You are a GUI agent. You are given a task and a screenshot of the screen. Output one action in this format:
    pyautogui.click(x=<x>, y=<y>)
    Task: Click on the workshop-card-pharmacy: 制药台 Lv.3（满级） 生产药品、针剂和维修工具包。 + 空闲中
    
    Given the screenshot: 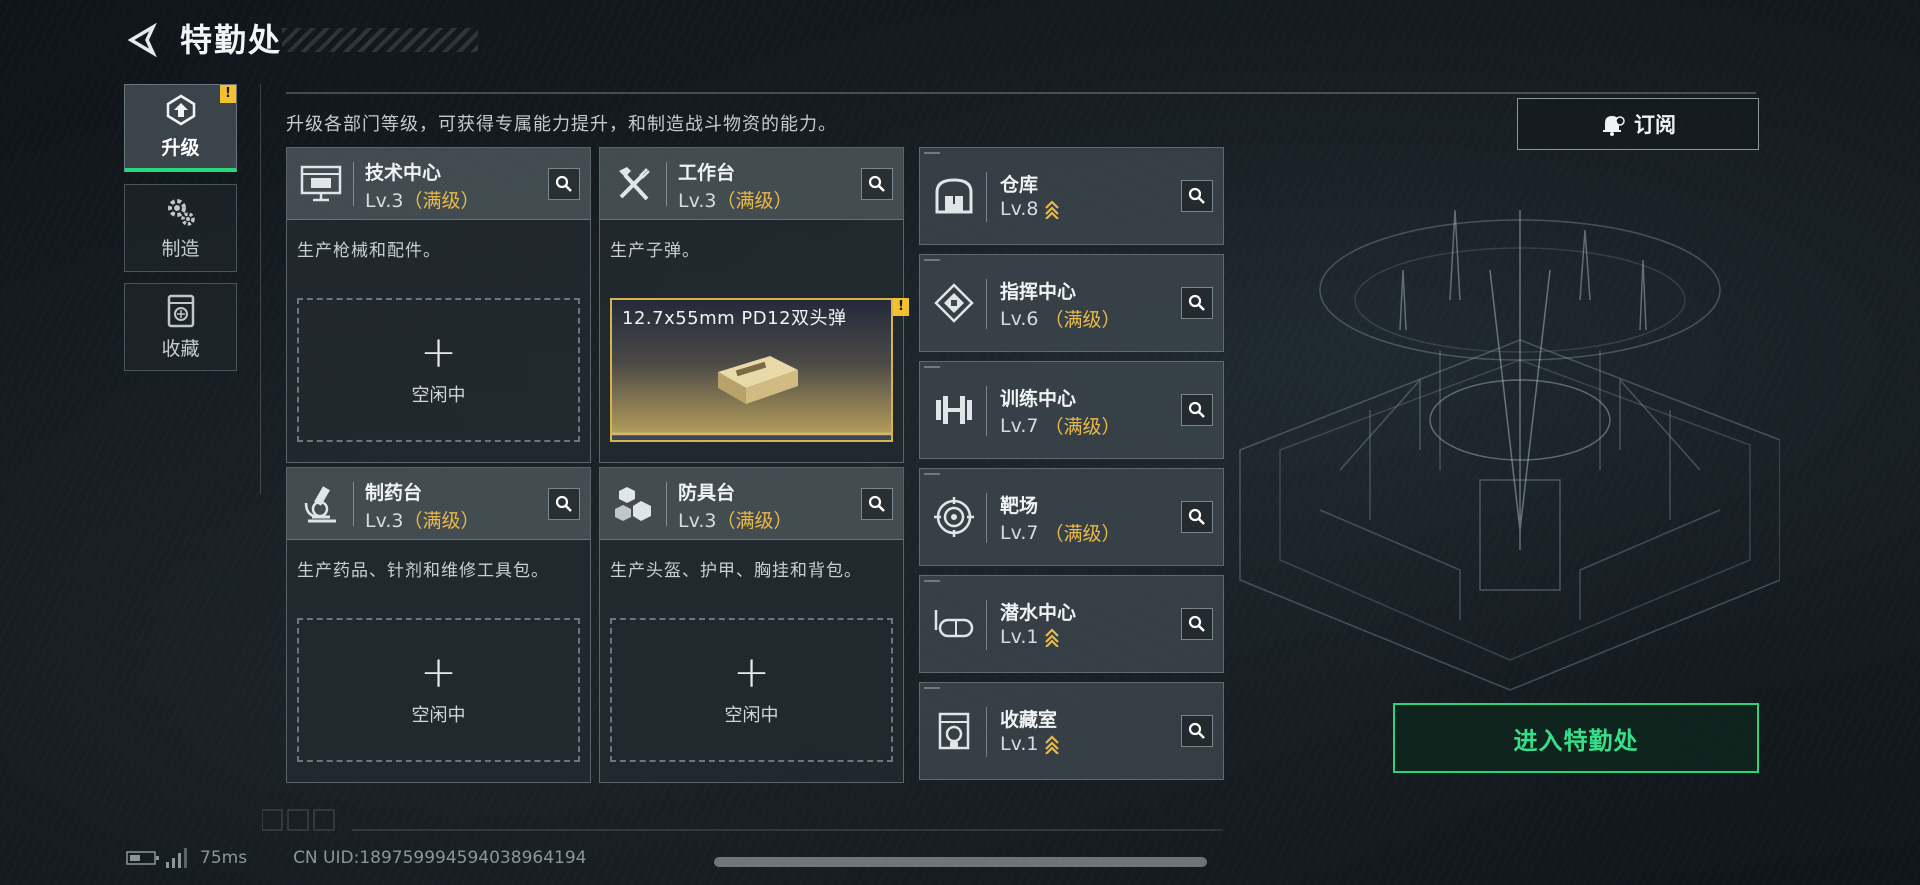 What is the action you would take?
    pyautogui.click(x=438, y=625)
    